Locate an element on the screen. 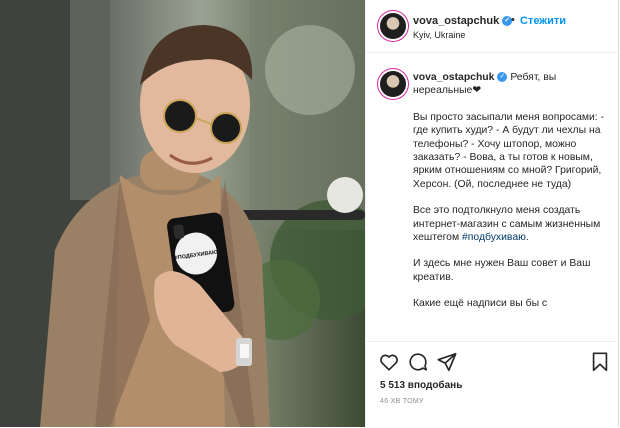  share-icon is located at coordinates (447, 362).